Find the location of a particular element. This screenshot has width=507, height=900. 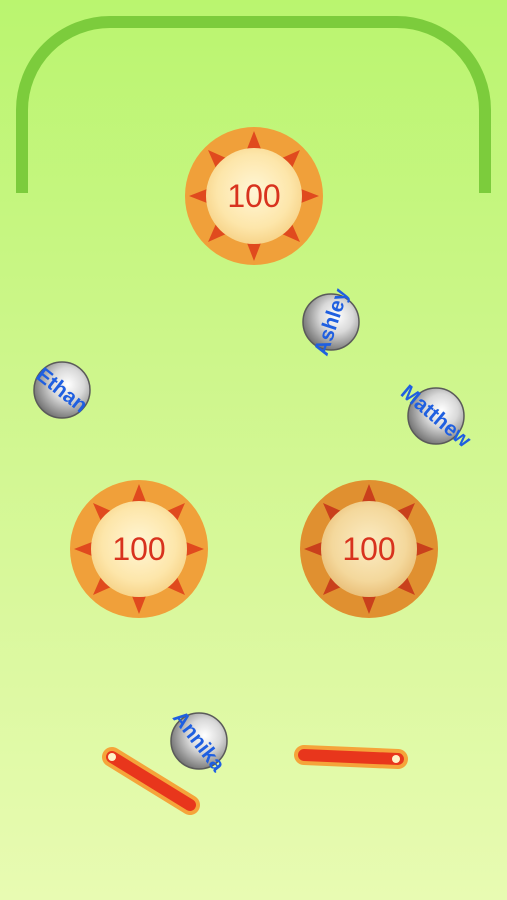

ball-ashley: Ashley is located at coordinates (331, 322).